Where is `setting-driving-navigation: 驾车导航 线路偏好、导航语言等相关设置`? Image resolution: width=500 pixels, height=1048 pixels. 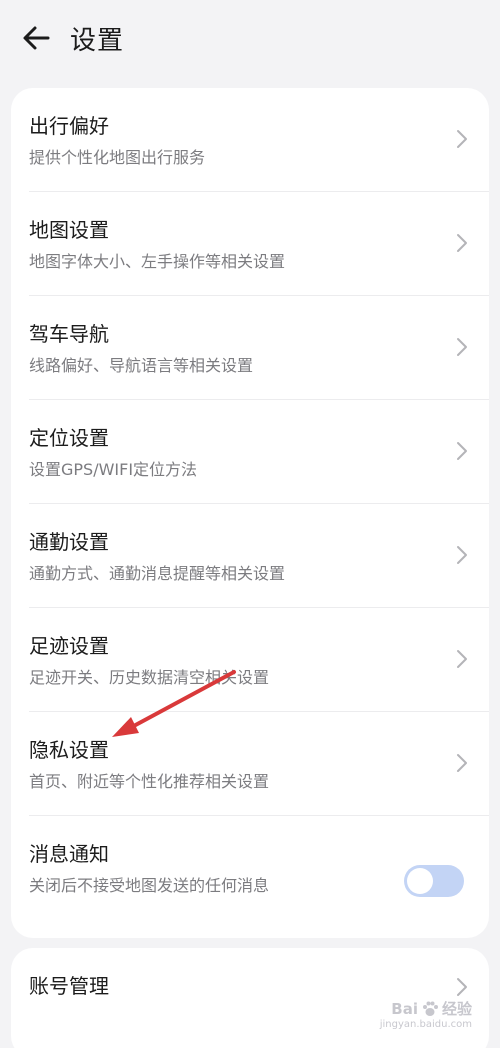
setting-driving-navigation: 驾车导航 线路偏好、导航语言等相关设置 is located at coordinates (250, 348).